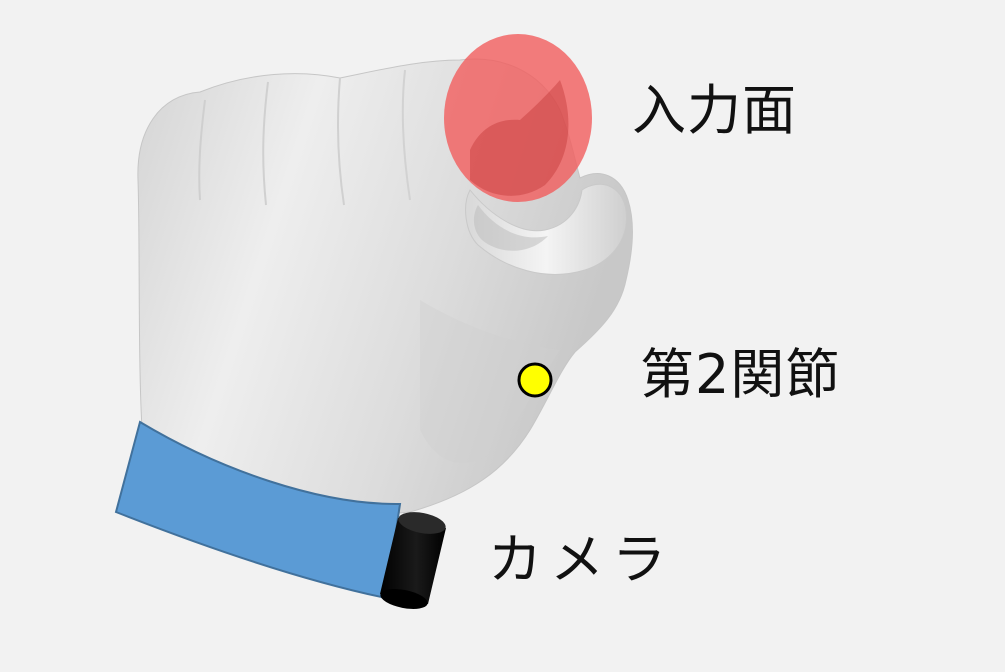 Image resolution: width=1005 pixels, height=672 pixels. Describe the element at coordinates (535, 380) in the screenshot. I see `second-joint-marker` at that location.